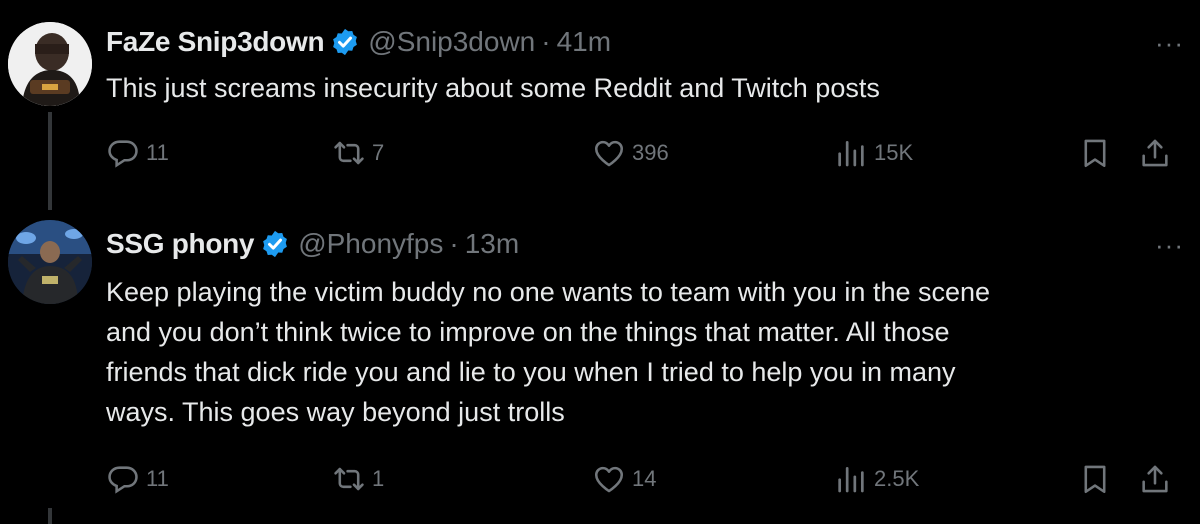 The height and width of the screenshot is (524, 1200). What do you see at coordinates (650, 152) in the screenshot?
I see `like-count: 396` at bounding box center [650, 152].